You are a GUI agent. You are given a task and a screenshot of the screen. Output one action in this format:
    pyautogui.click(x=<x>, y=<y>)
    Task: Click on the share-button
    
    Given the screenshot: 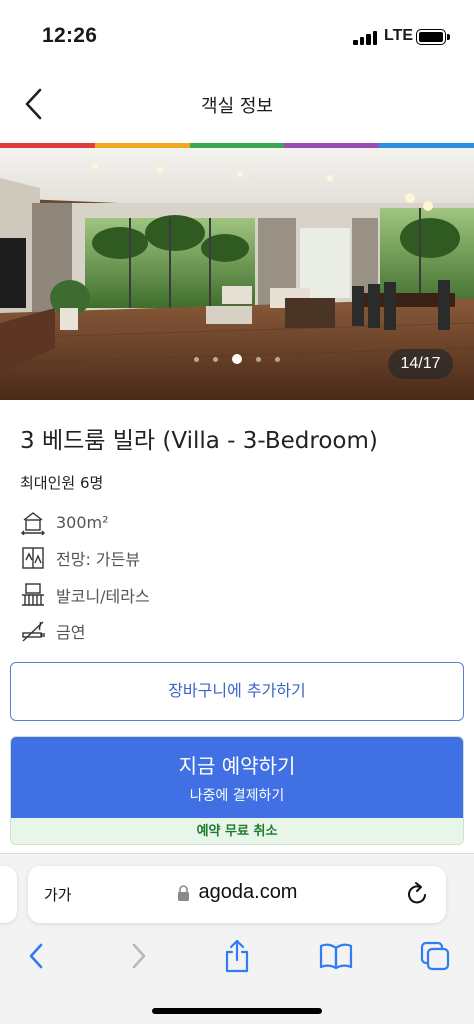 What is the action you would take?
    pyautogui.click(x=237, y=956)
    